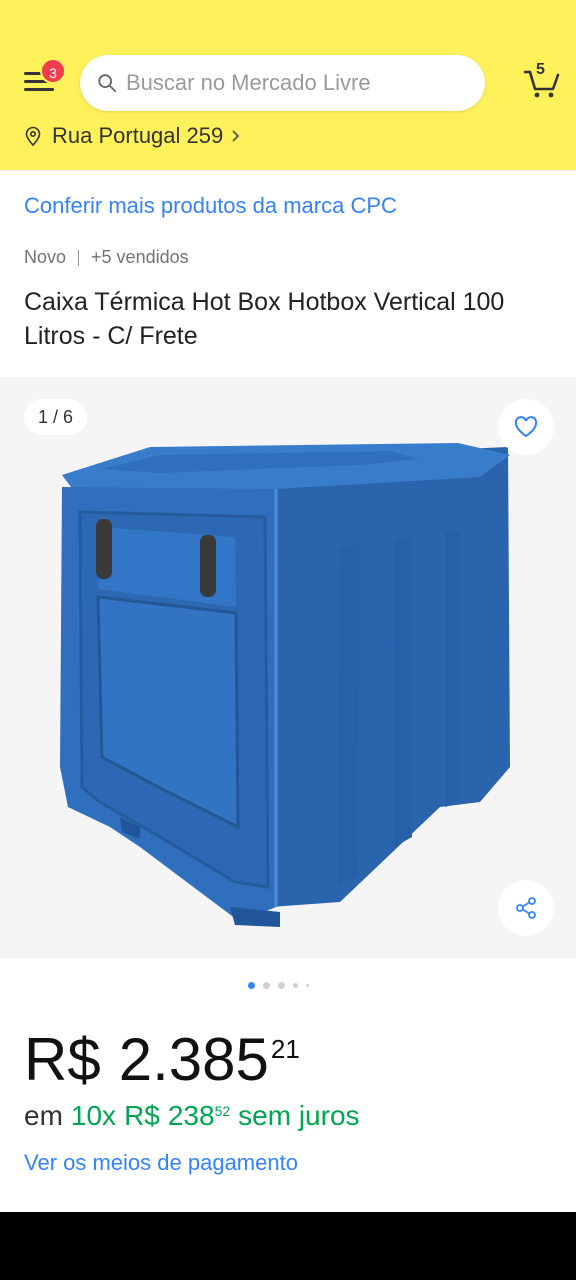 The height and width of the screenshot is (1280, 576). I want to click on cart-count: 5, so click(540, 69).